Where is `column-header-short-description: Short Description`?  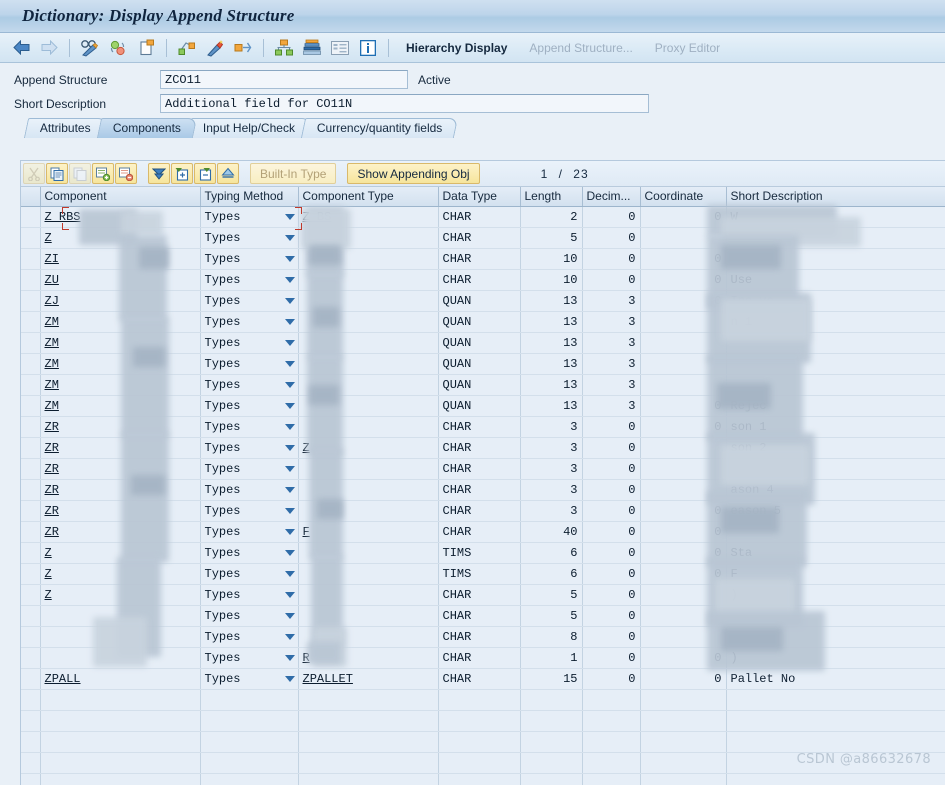
column-header-short-description: Short Description is located at coordinates (835, 197).